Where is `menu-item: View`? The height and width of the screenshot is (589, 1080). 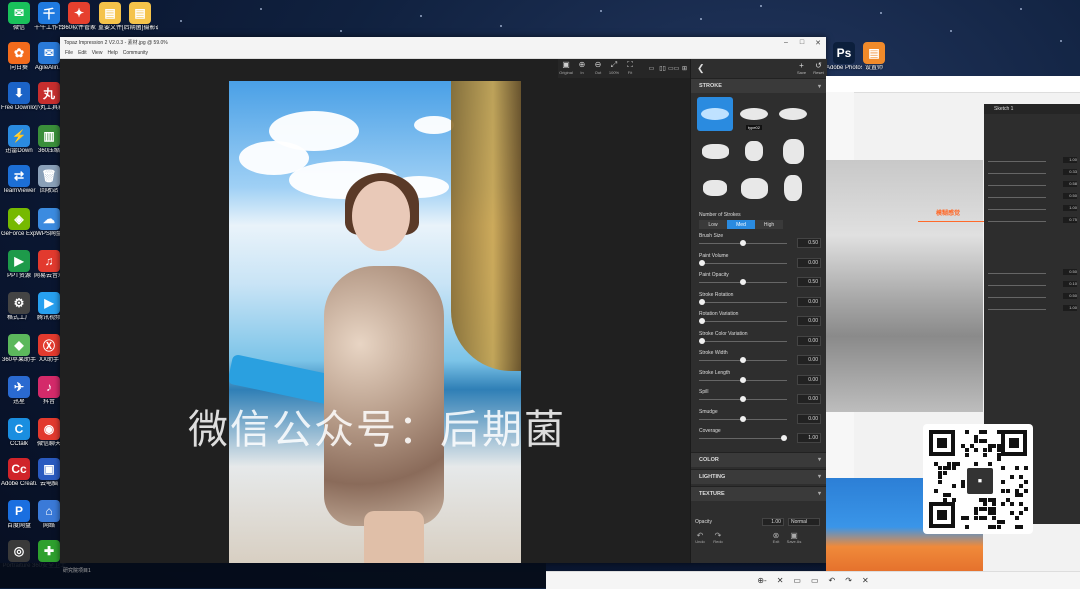 menu-item: View is located at coordinates (97, 53).